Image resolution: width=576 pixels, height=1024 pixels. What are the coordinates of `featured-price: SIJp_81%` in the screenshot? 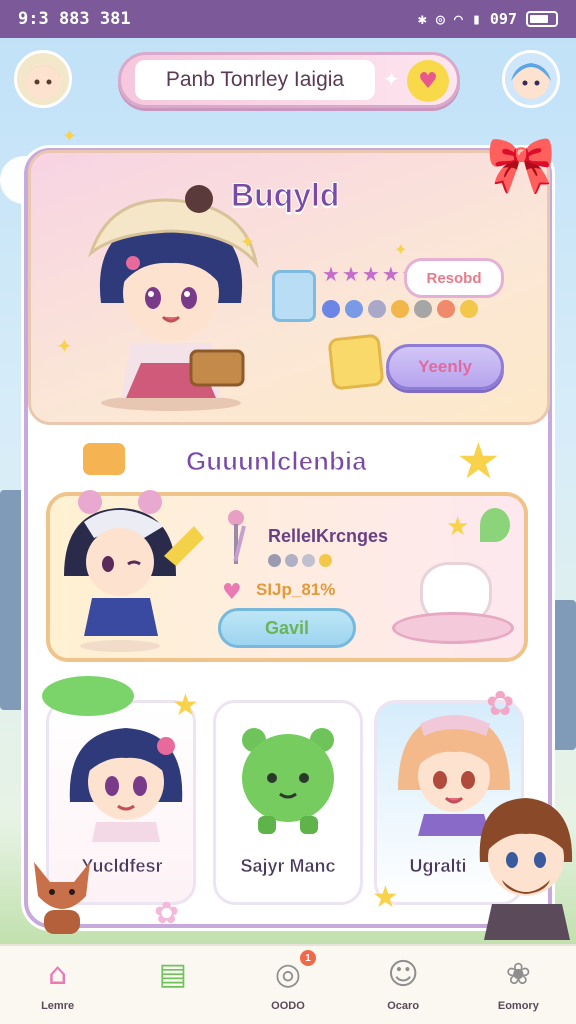 It's located at (296, 589).